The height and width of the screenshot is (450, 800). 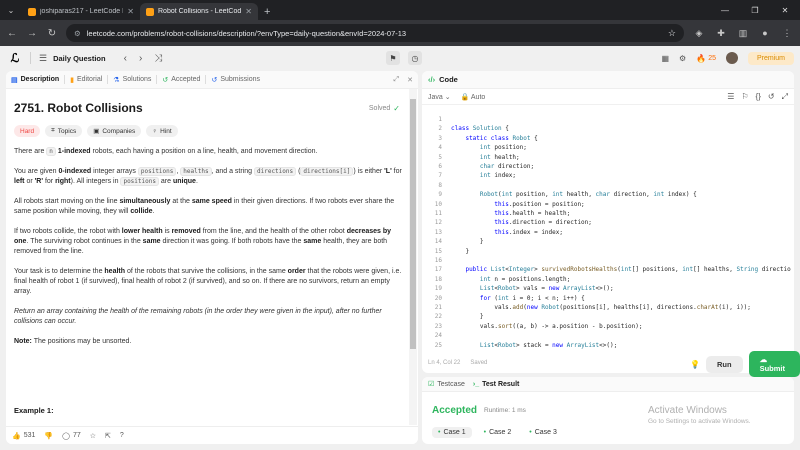 What do you see at coordinates (11, 10) in the screenshot?
I see `tab-search-icon: ⌄` at bounding box center [11, 10].